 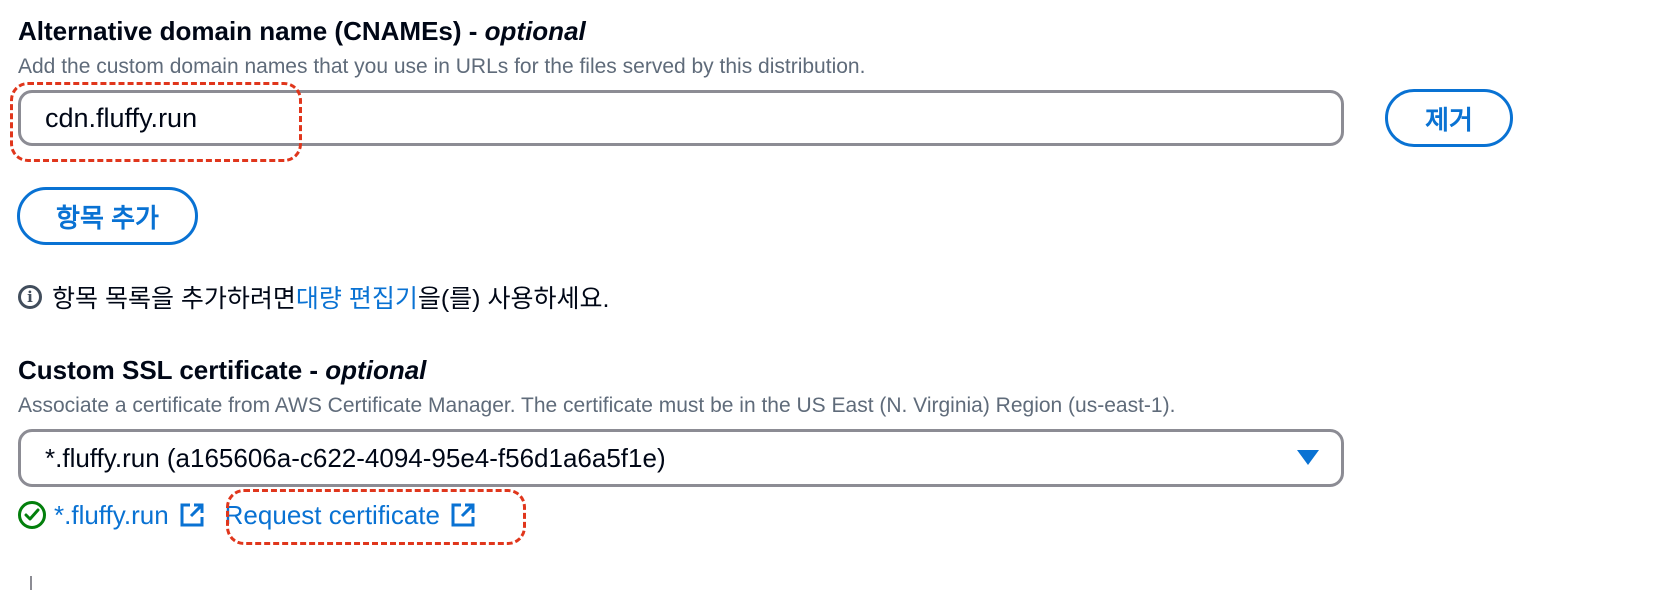 I want to click on ssl-label: Custom SSL certificate - optional, so click(x=222, y=370).